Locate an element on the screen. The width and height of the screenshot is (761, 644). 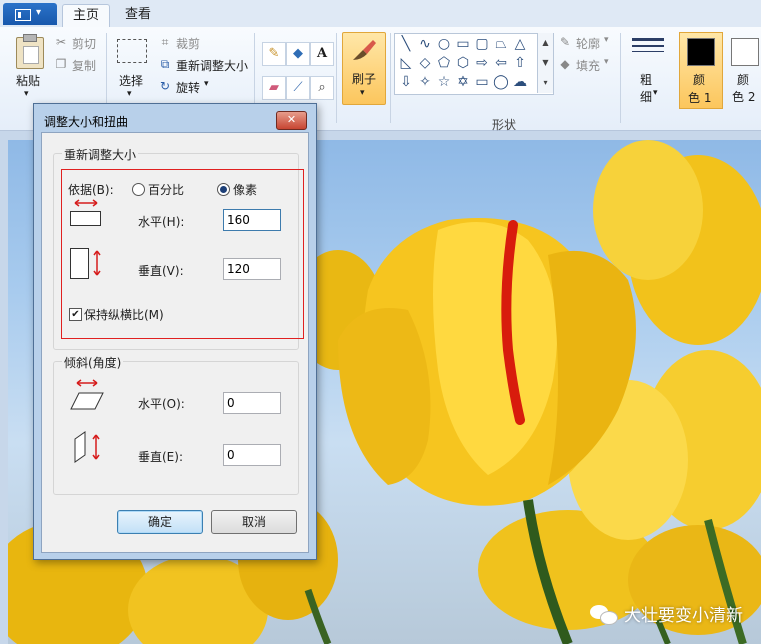
cut-button: 剪切 is located at coordinates (84, 43).